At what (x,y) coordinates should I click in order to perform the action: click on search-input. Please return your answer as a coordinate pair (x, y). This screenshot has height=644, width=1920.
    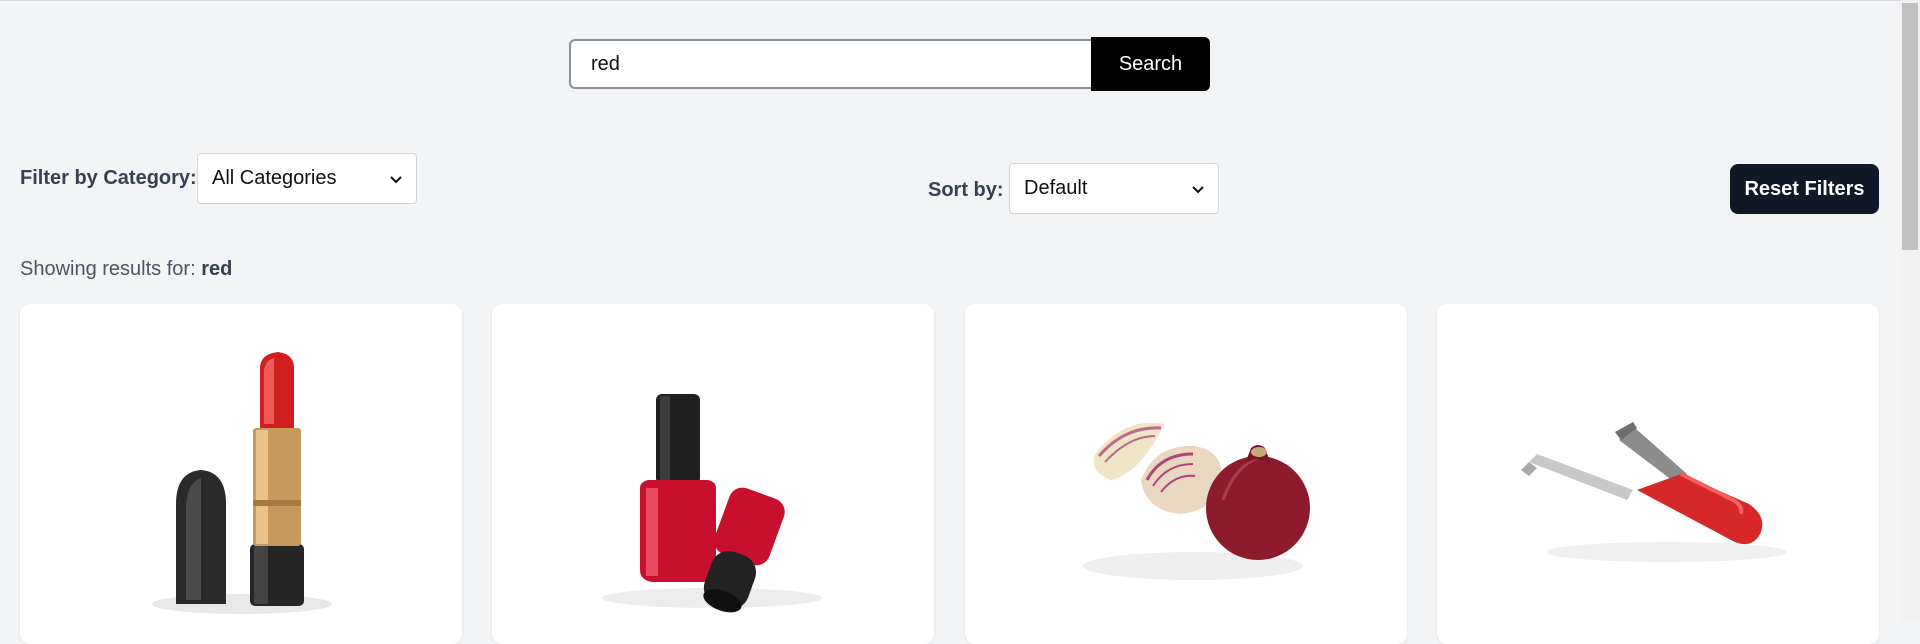
    Looking at the image, I should click on (830, 64).